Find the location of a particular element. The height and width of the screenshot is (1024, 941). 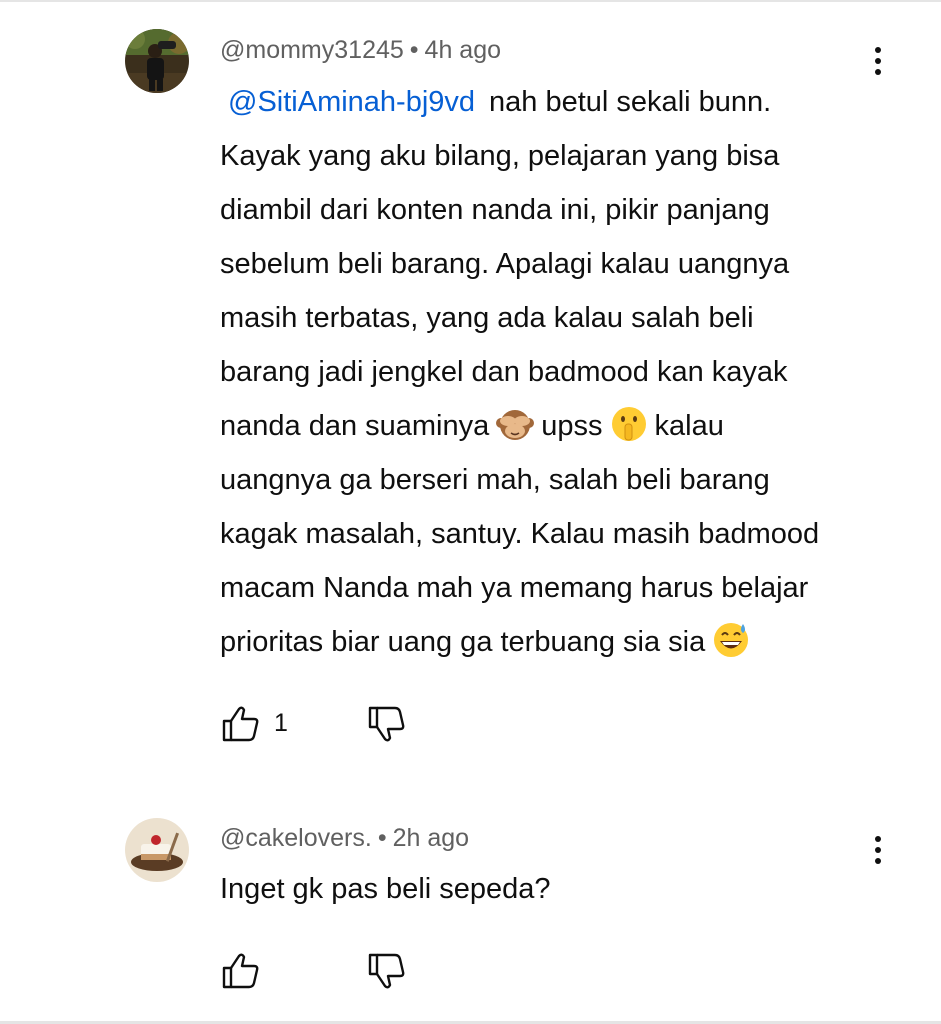

like-count: 1 is located at coordinates (281, 723).